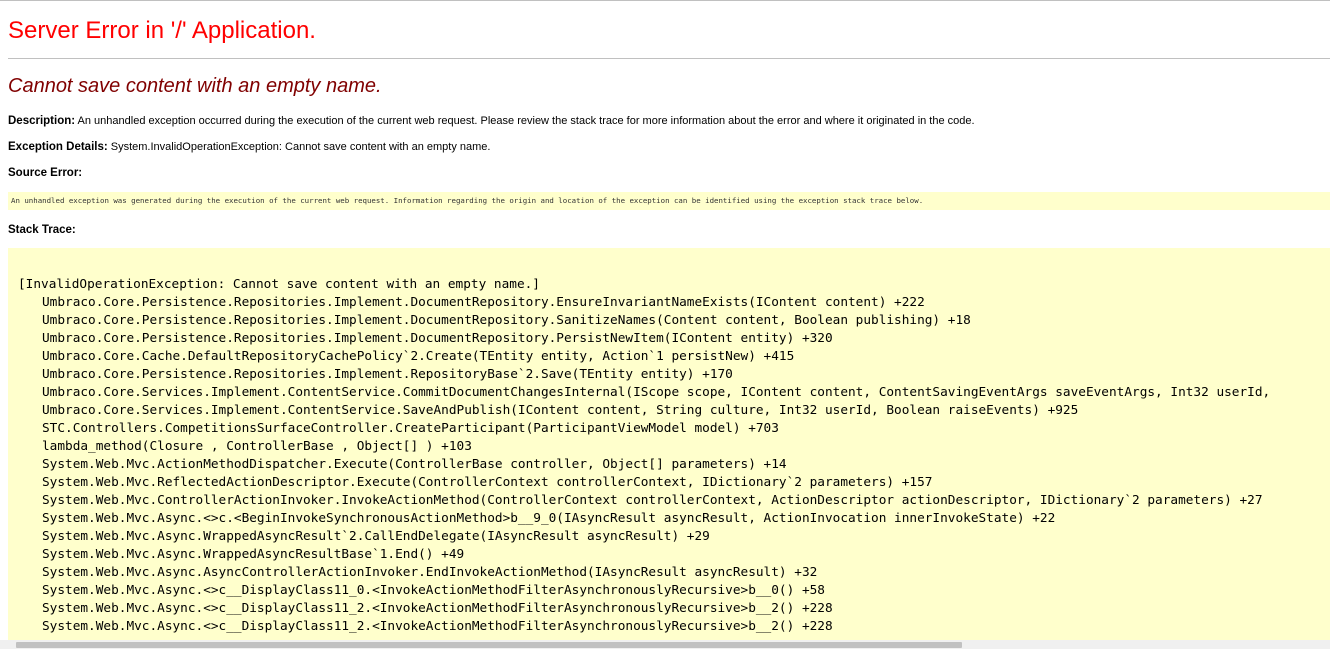 The height and width of the screenshot is (649, 1330). Describe the element at coordinates (195, 86) in the screenshot. I see `error-message: Cannot save content with an empty name.` at that location.